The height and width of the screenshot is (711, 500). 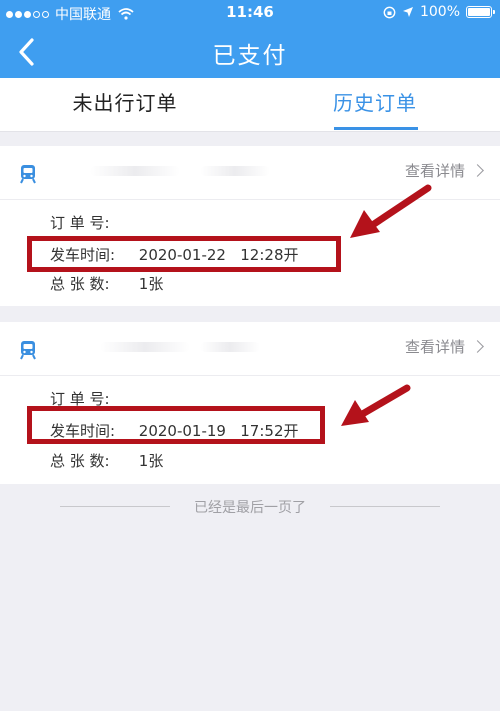 I want to click on nav-bar: 已支付, so click(x=250, y=52).